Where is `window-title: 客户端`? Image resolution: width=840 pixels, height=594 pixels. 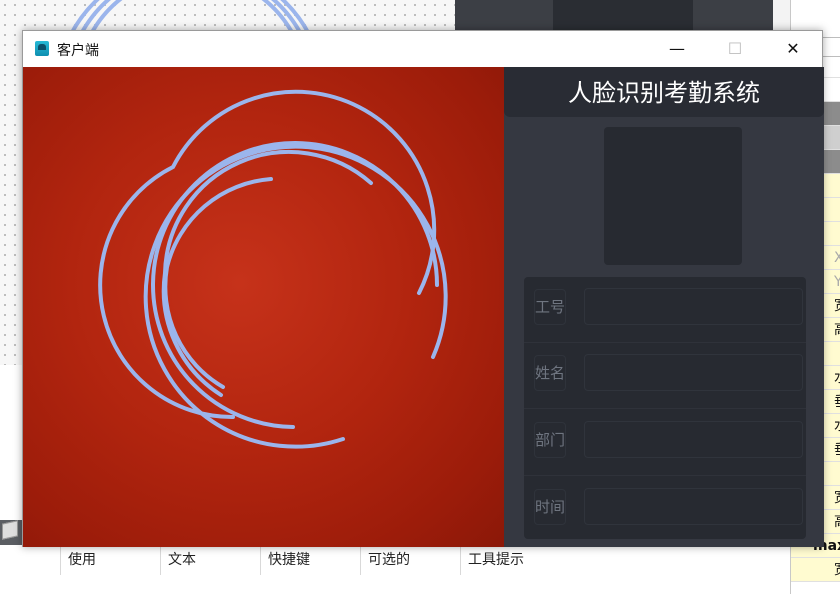 window-title: 客户端 is located at coordinates (78, 51).